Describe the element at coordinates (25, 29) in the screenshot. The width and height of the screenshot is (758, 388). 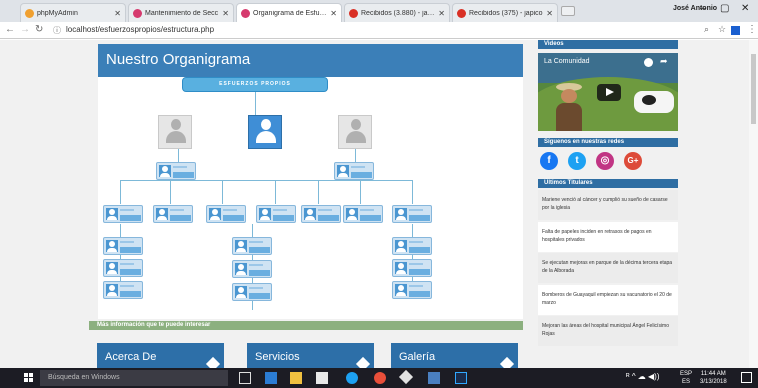
I see `forward-icon: →` at that location.